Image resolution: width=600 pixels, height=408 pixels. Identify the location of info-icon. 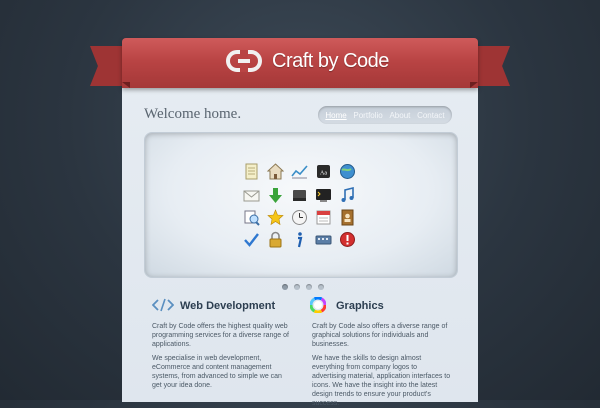
(300, 240).